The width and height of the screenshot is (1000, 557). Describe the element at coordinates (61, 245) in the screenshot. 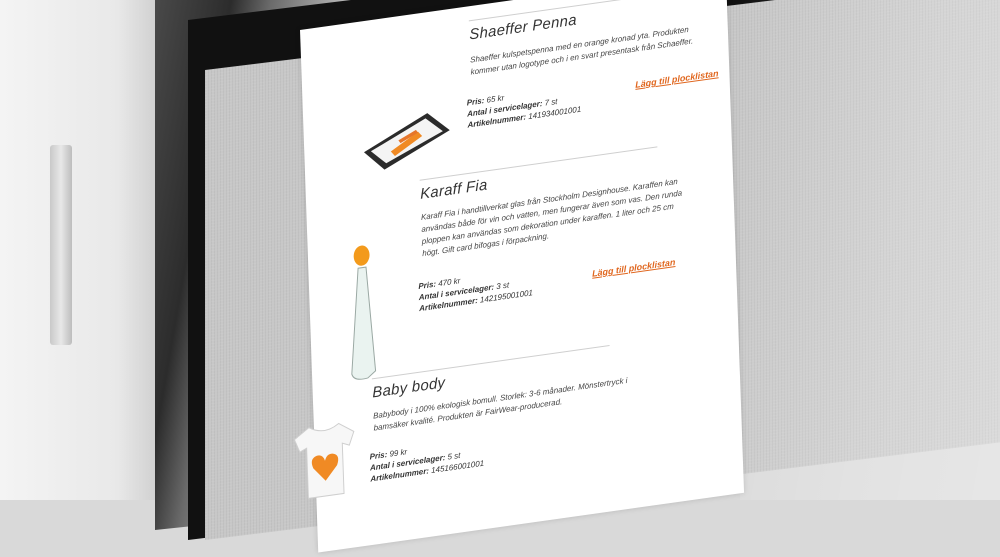

I see `wall-bracket` at that location.